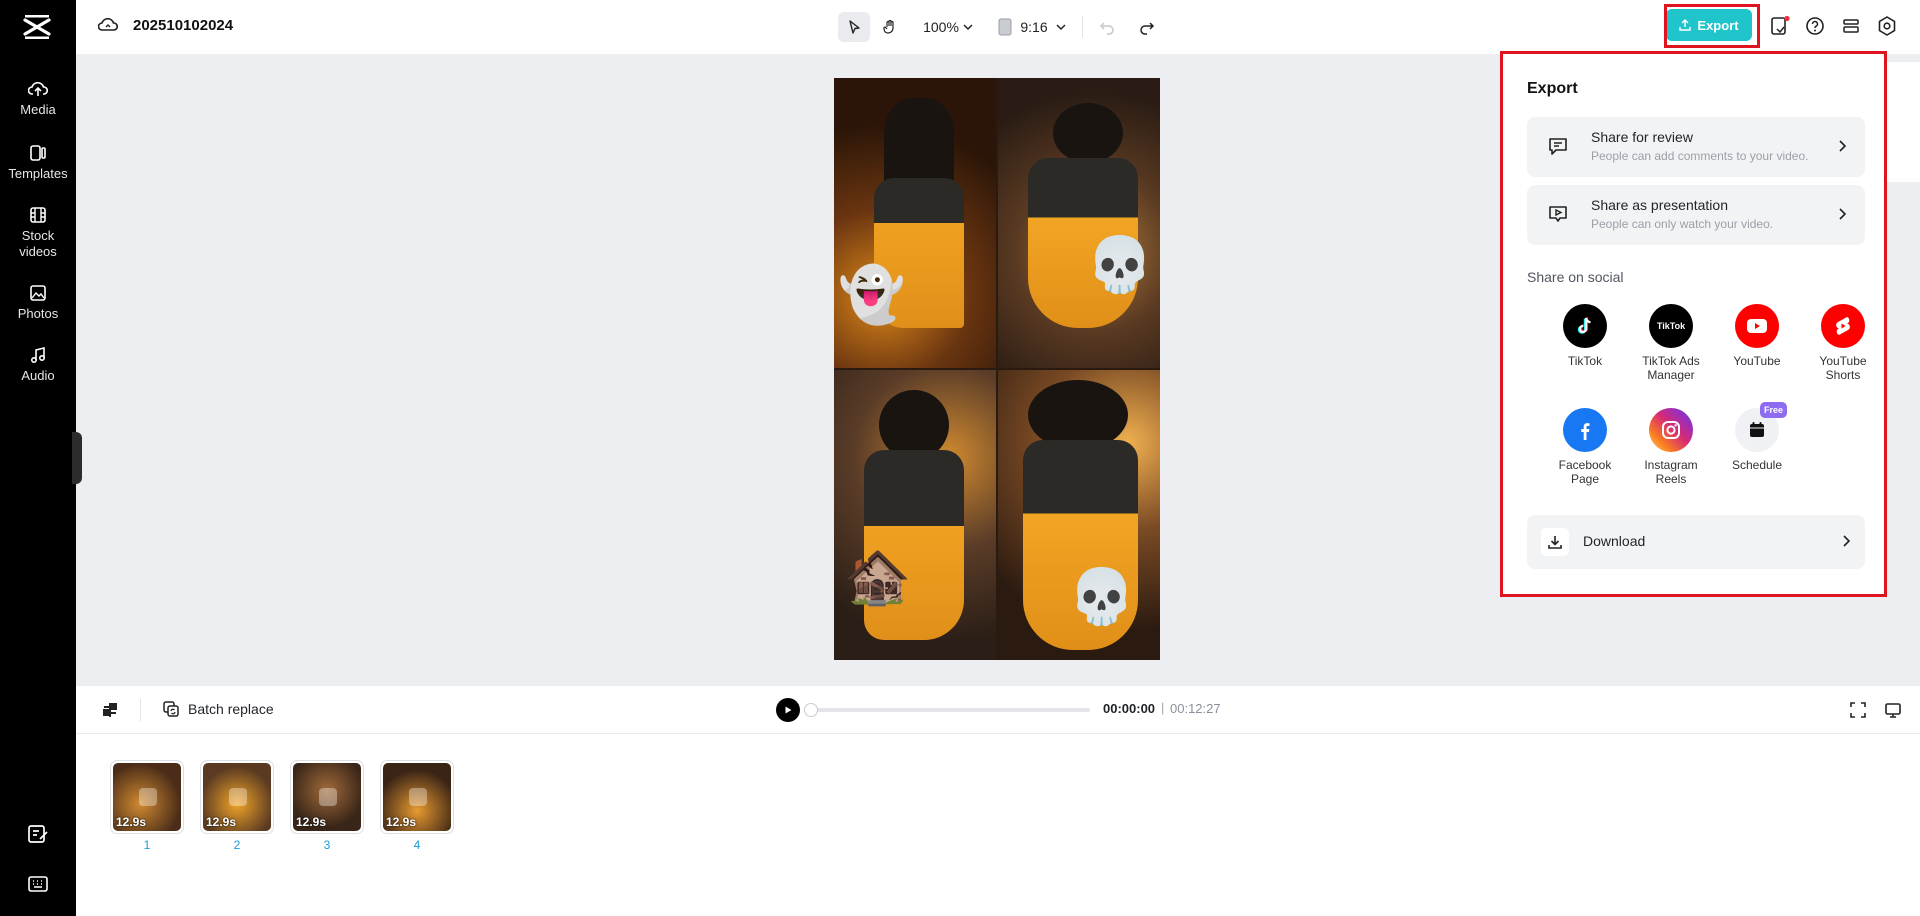 The image size is (1920, 916). Describe the element at coordinates (1712, 26) in the screenshot. I see `export-button-highlight` at that location.